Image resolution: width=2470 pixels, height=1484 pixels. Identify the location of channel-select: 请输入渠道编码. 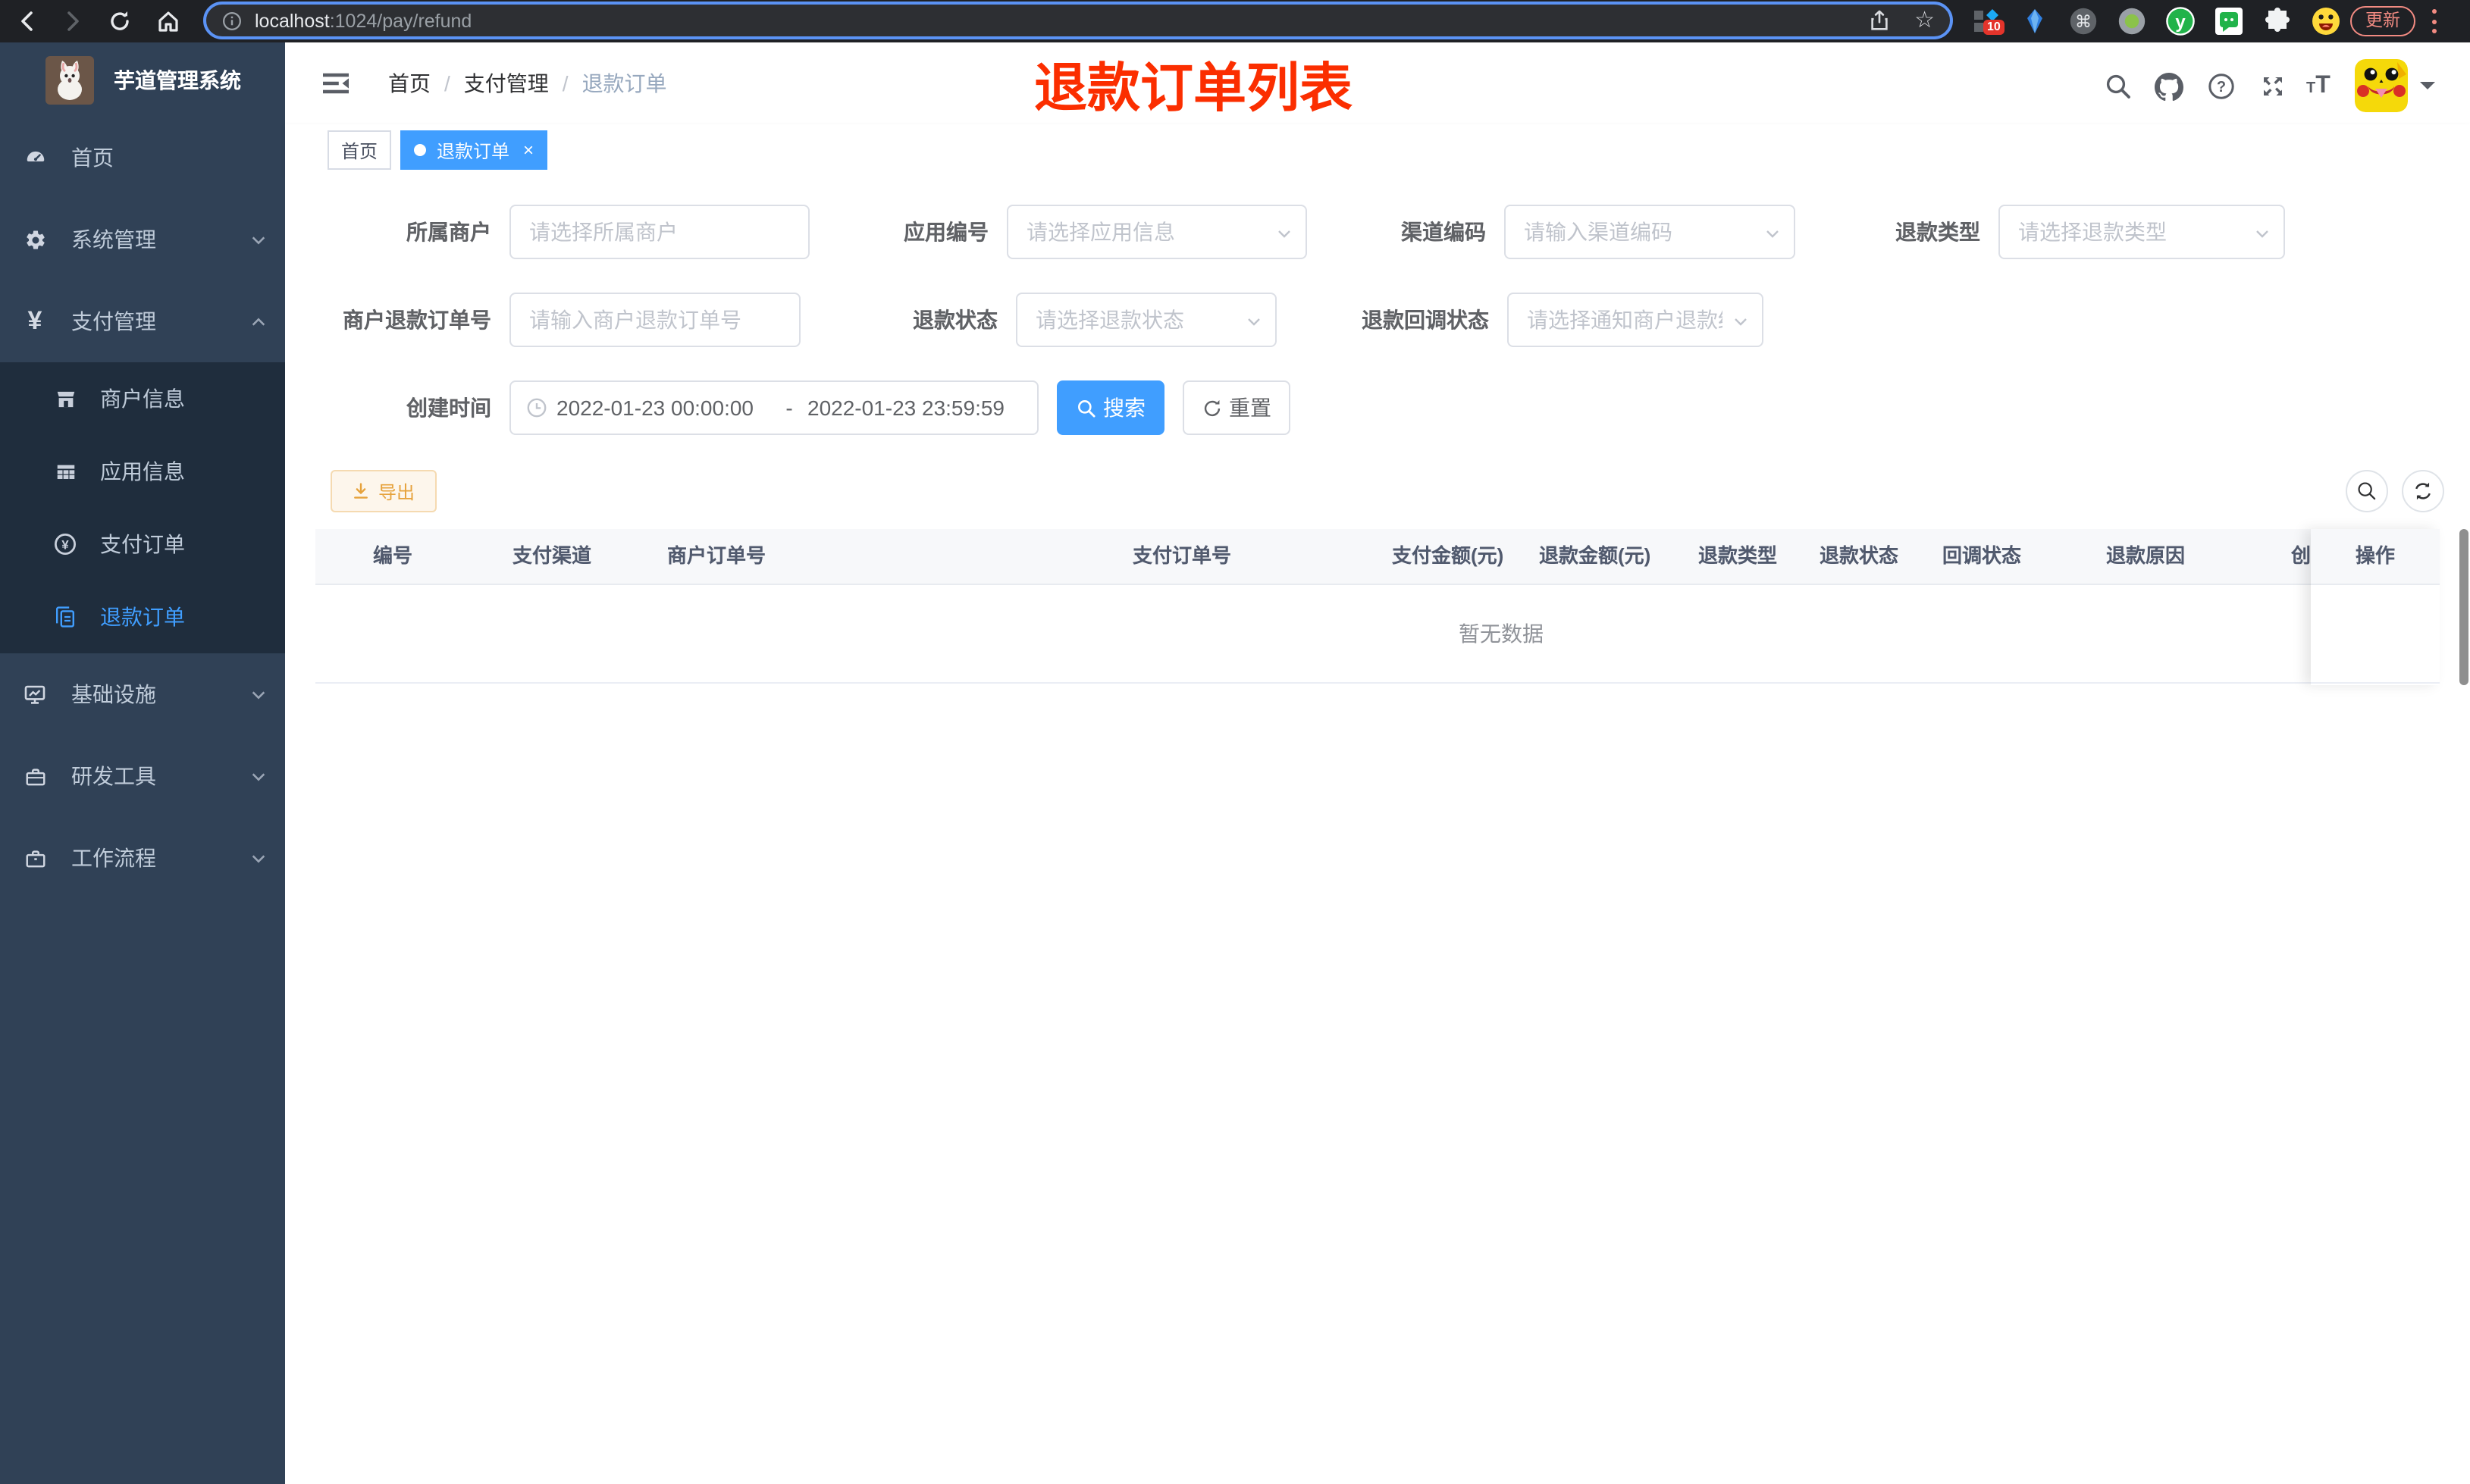
(1649, 232).